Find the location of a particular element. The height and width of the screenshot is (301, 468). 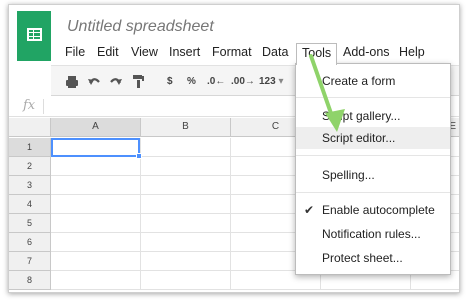

cell-b6 is located at coordinates (186, 242).